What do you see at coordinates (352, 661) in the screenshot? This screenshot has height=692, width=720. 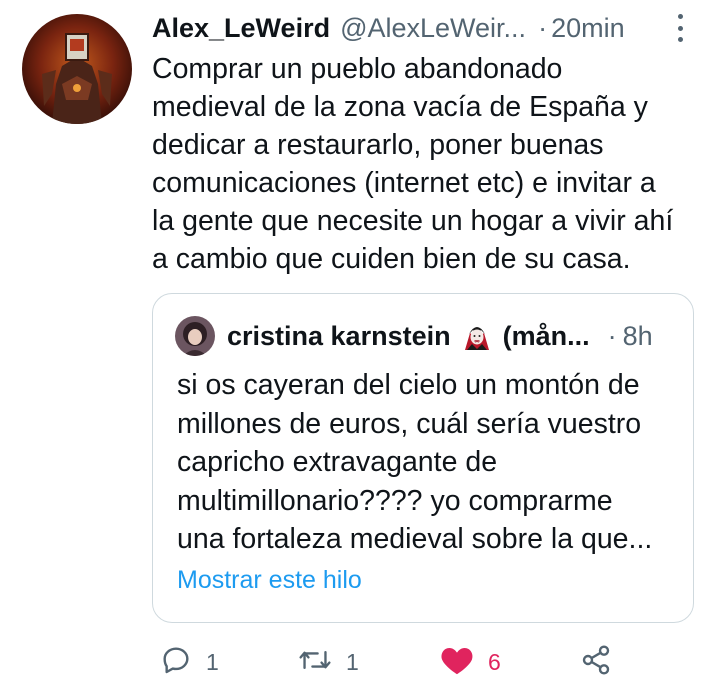 I see `retweet-count: 1` at bounding box center [352, 661].